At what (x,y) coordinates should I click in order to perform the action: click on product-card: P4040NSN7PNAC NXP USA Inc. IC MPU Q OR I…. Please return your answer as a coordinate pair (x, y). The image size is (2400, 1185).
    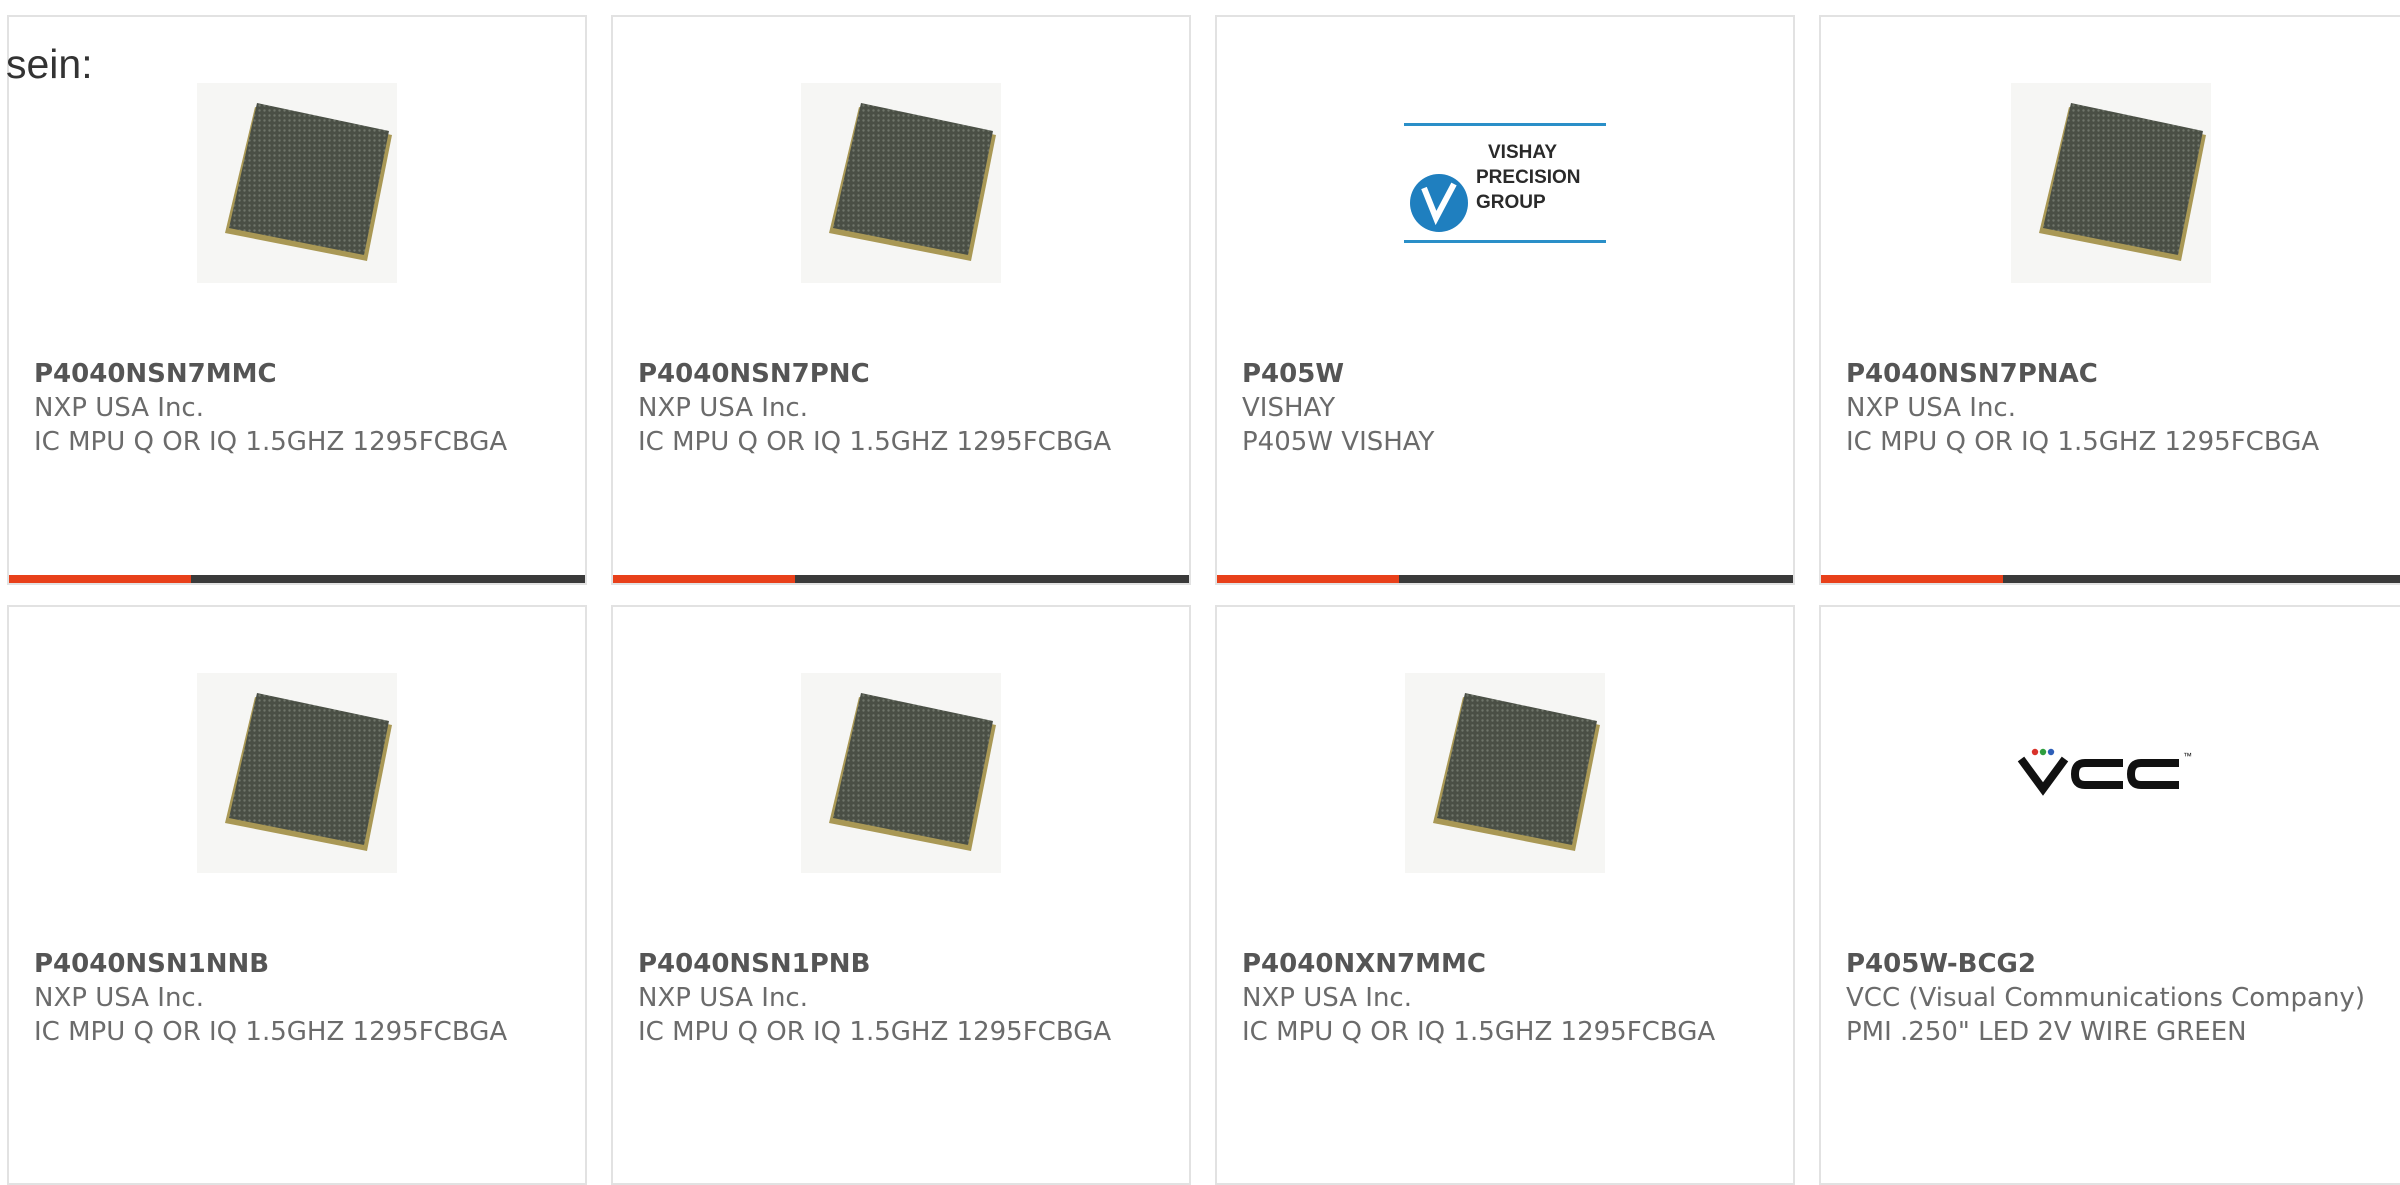
    Looking at the image, I should click on (2109, 300).